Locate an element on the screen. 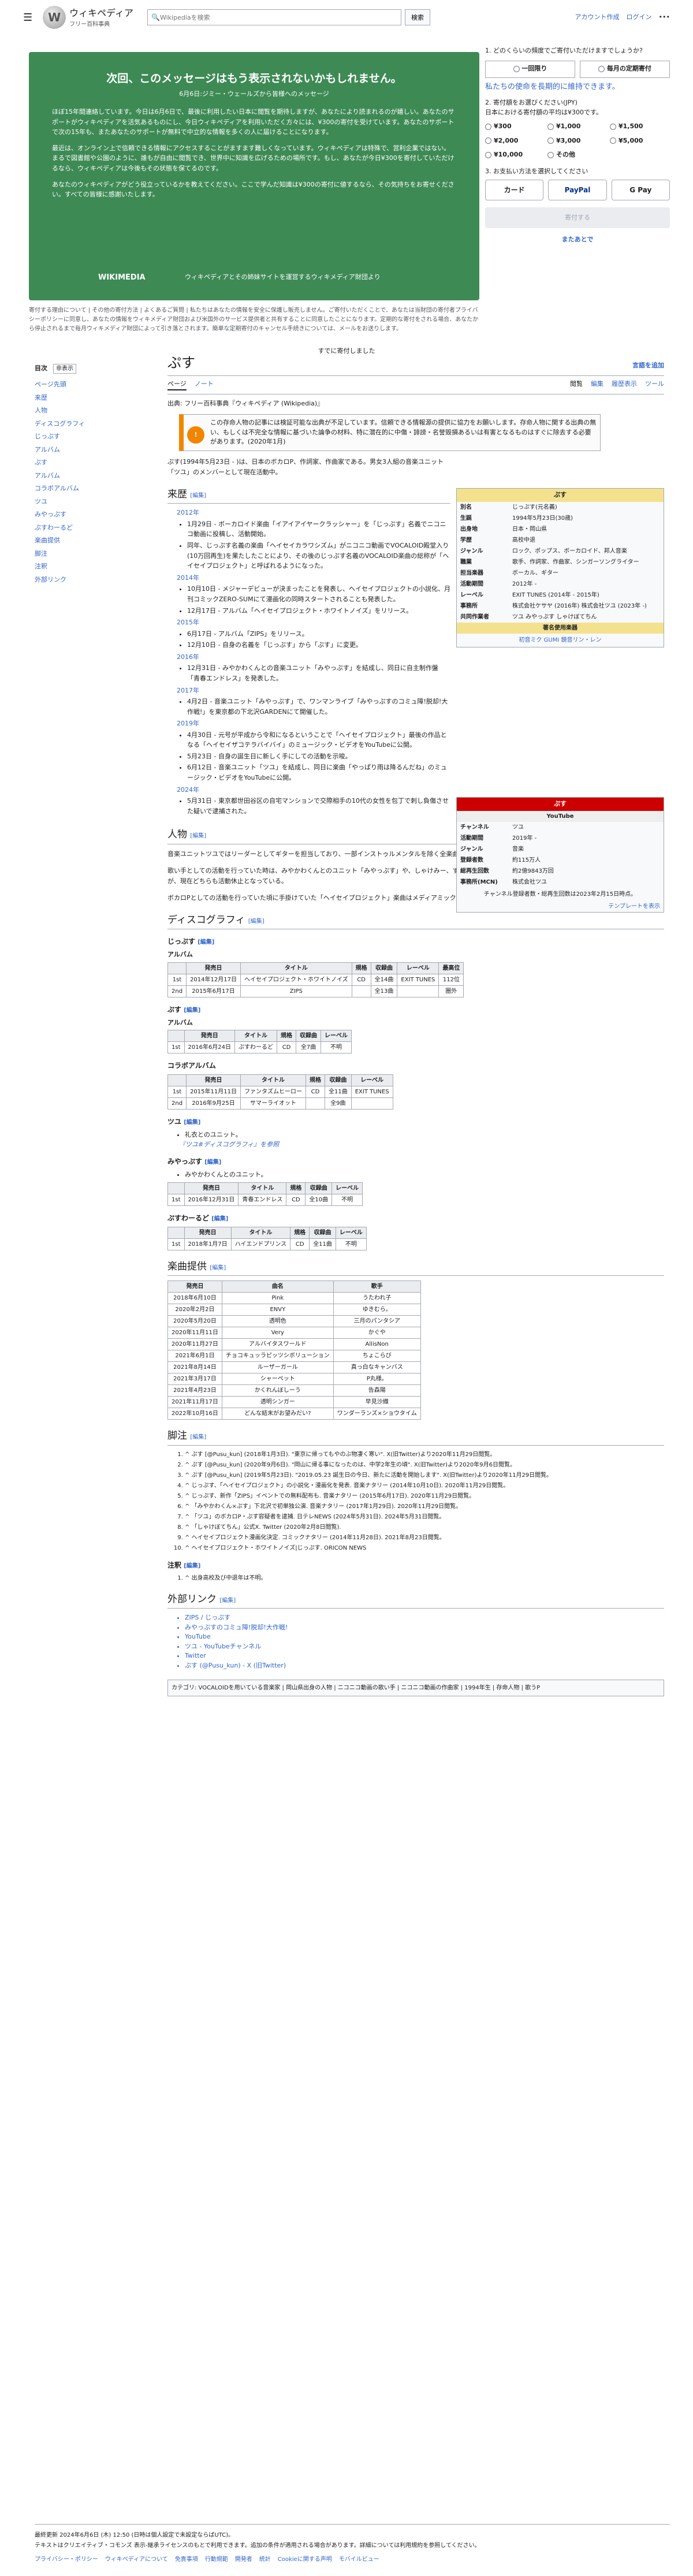 The width and height of the screenshot is (693, 2576). toc-title: 目次 is located at coordinates (41, 369).